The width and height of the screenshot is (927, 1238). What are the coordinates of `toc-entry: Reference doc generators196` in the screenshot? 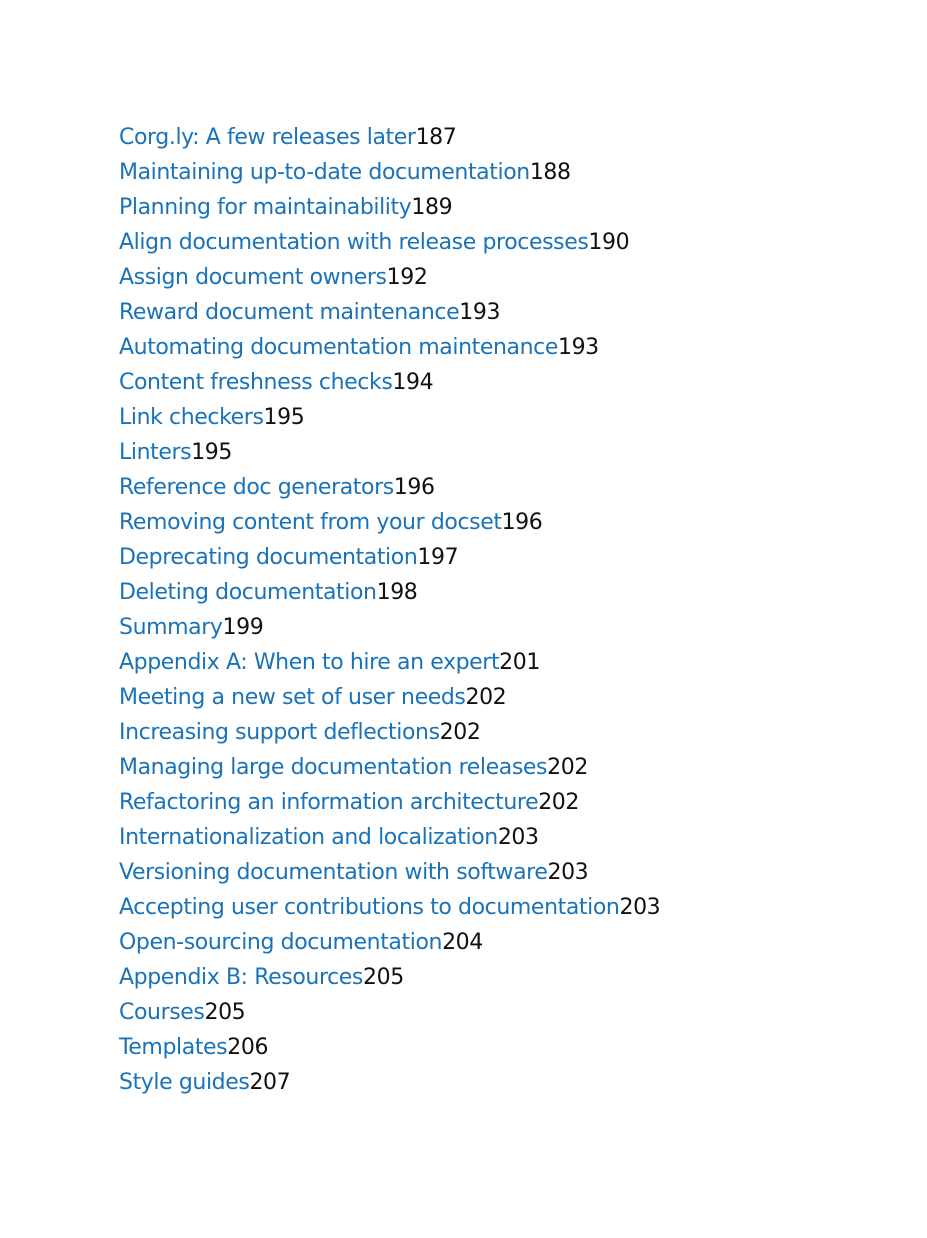 It's located at (389, 487).